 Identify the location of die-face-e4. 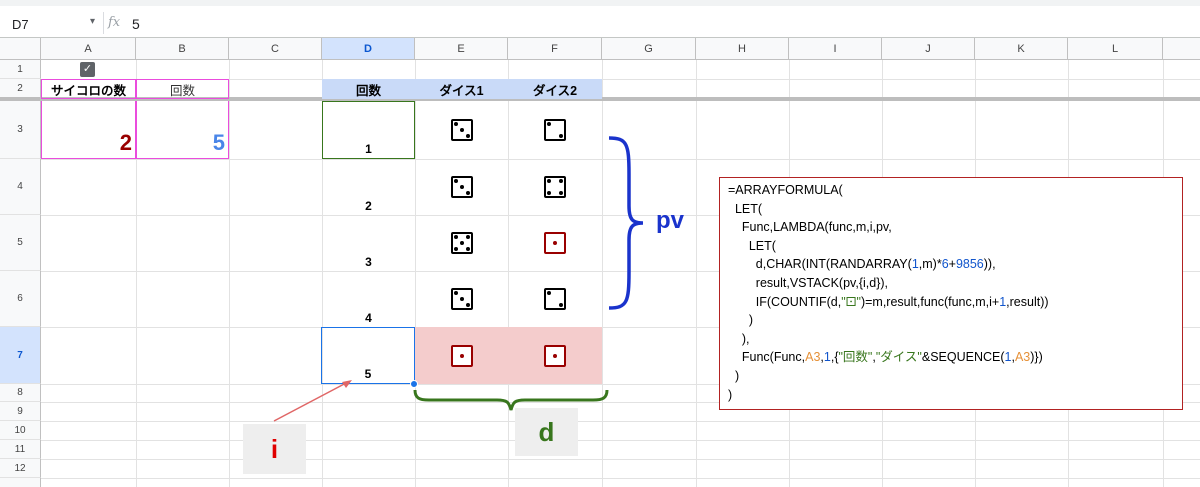
(461, 187).